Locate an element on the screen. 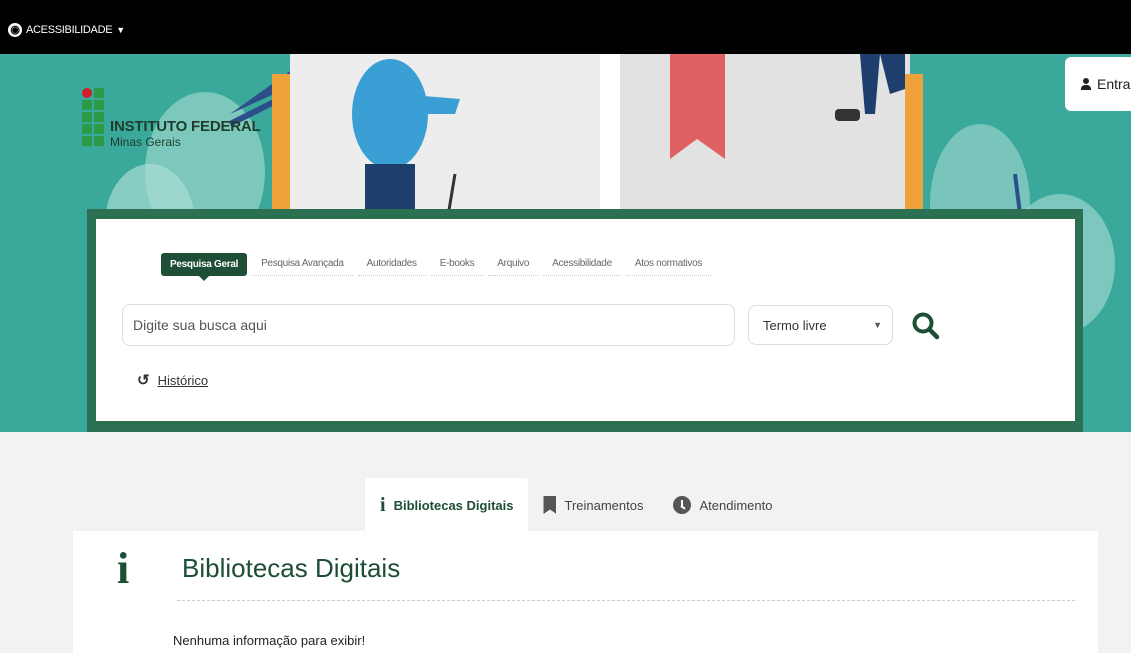  logo-subtitle: Minas Gerais is located at coordinates (145, 142).